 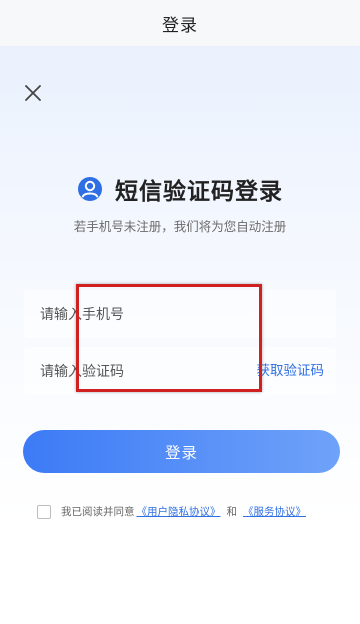 I want to click on get-code-button: 获取验证码, so click(x=291, y=371).